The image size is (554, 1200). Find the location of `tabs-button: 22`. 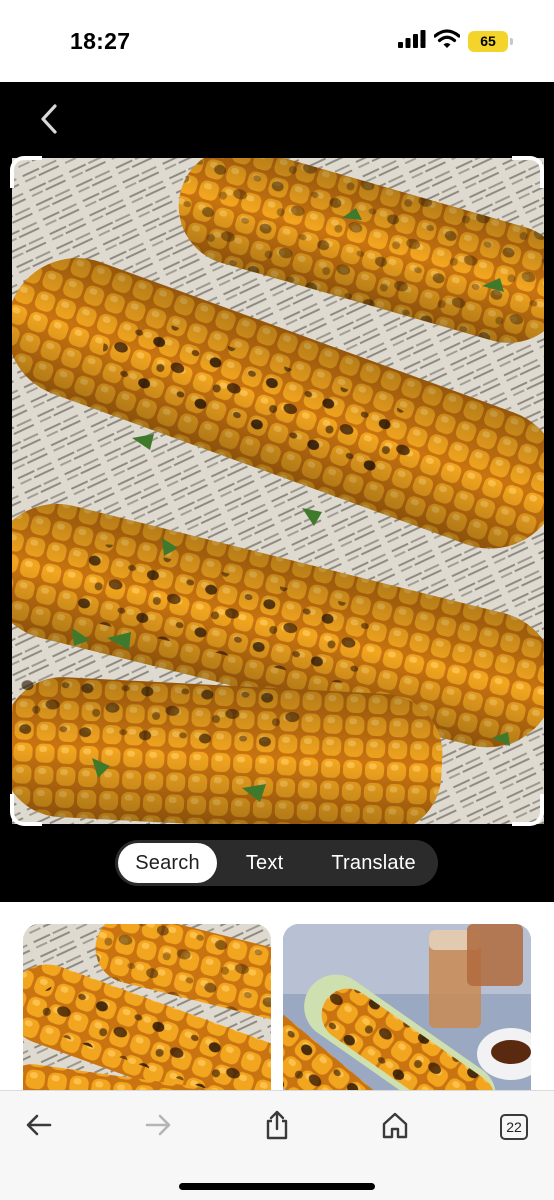

tabs-button: 22 is located at coordinates (514, 1127).